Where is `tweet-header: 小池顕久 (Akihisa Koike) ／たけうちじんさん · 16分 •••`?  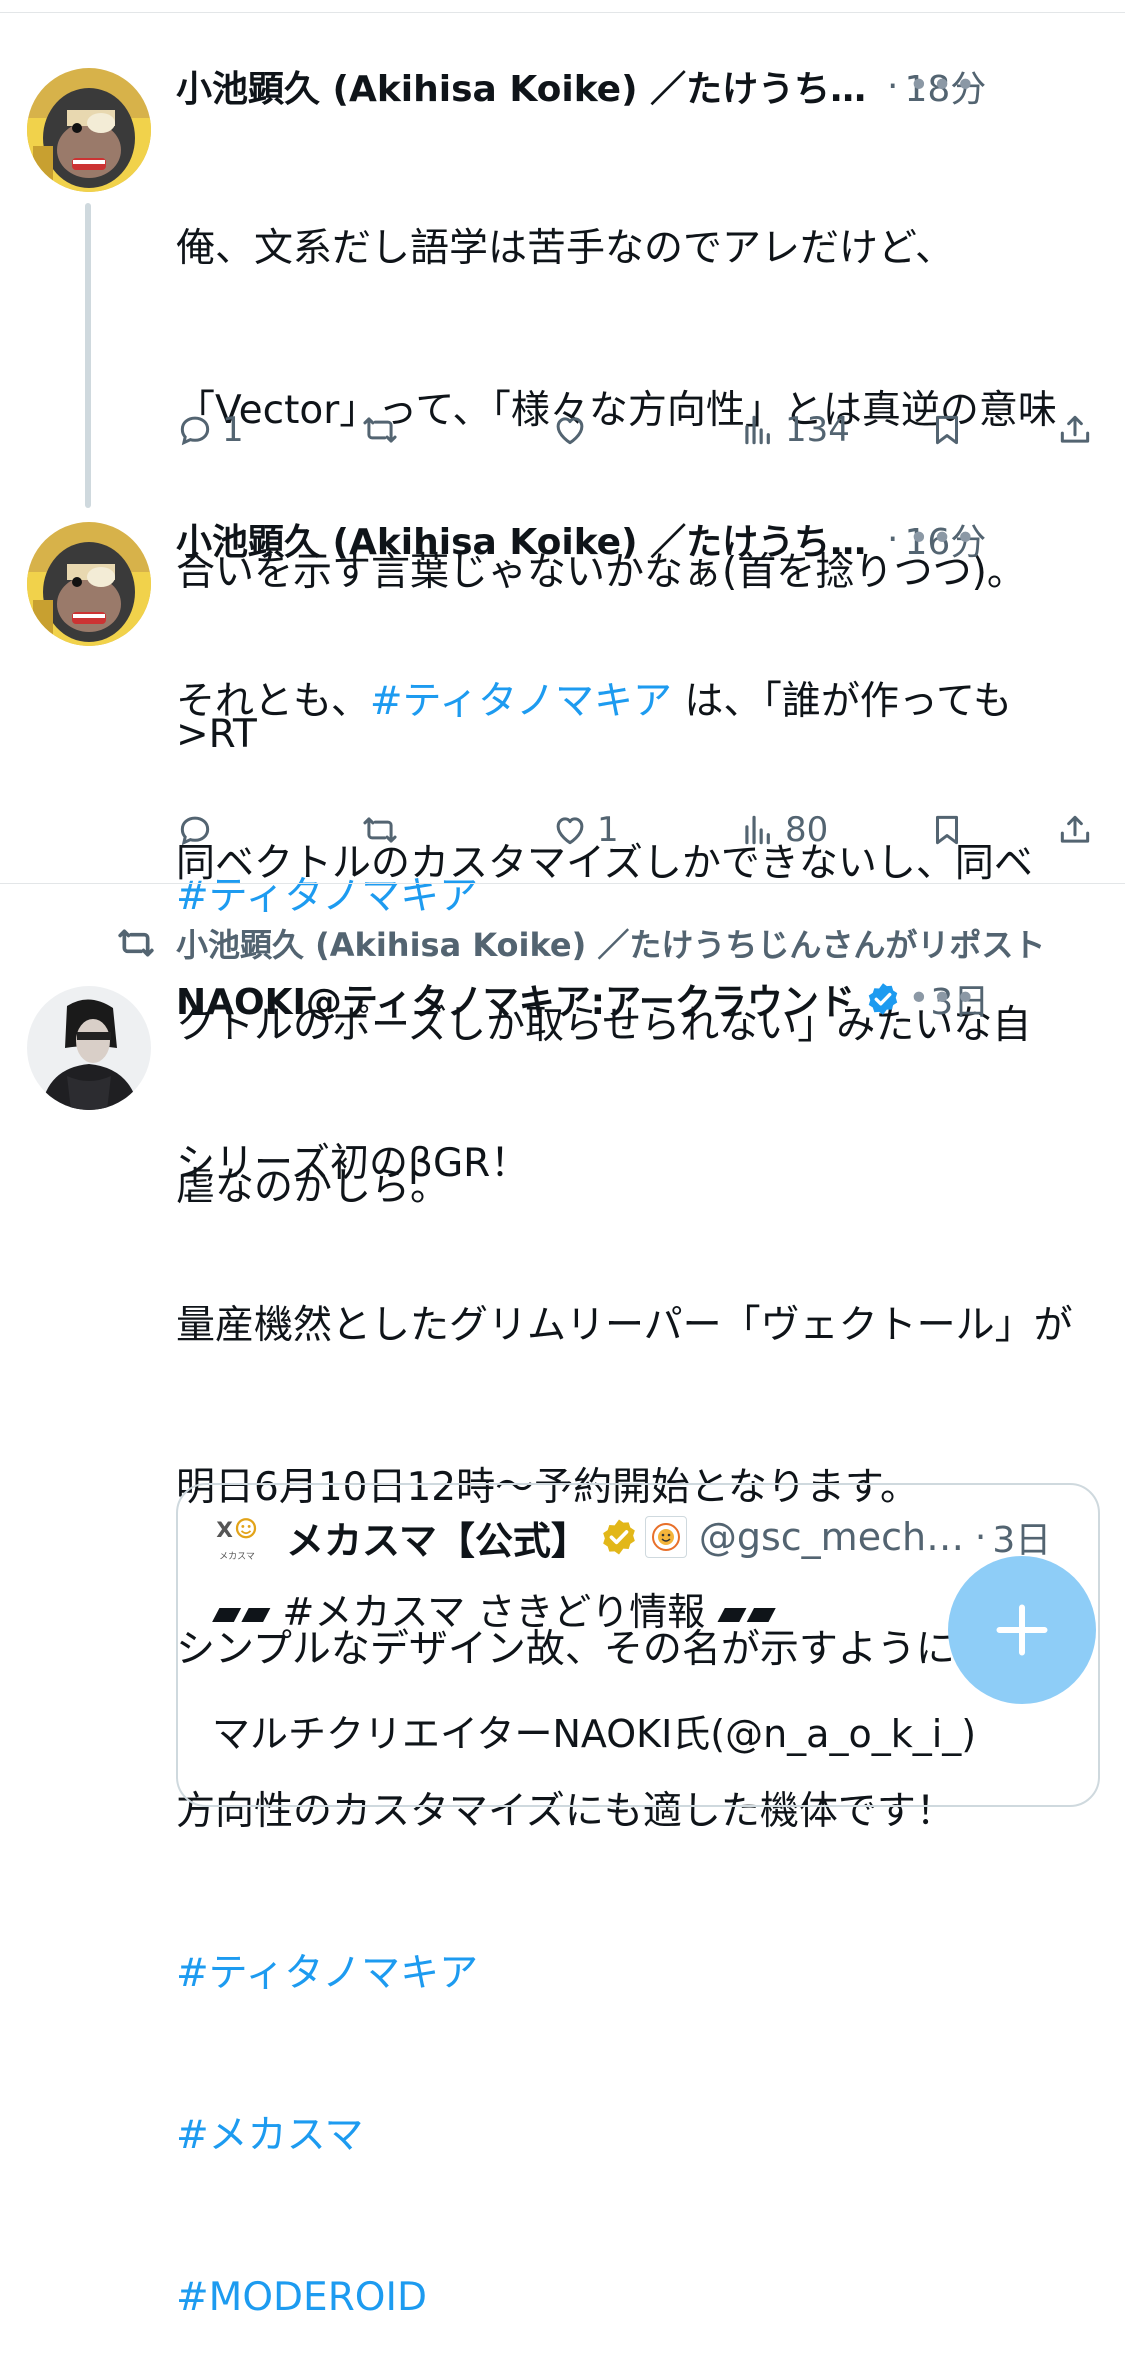
tweet-header: 小池顕久 (Akihisa Koike) ／たけうちじんさん · 16分 ••• is located at coordinates (586, 539).